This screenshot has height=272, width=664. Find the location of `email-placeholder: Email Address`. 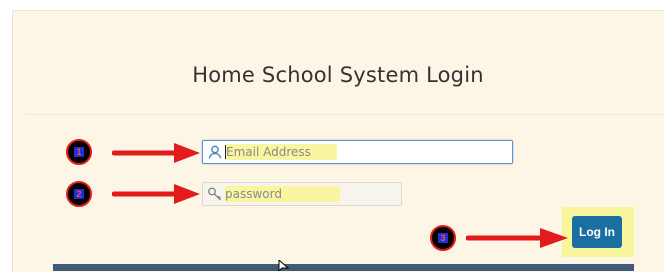

email-placeholder: Email Address is located at coordinates (281, 152).